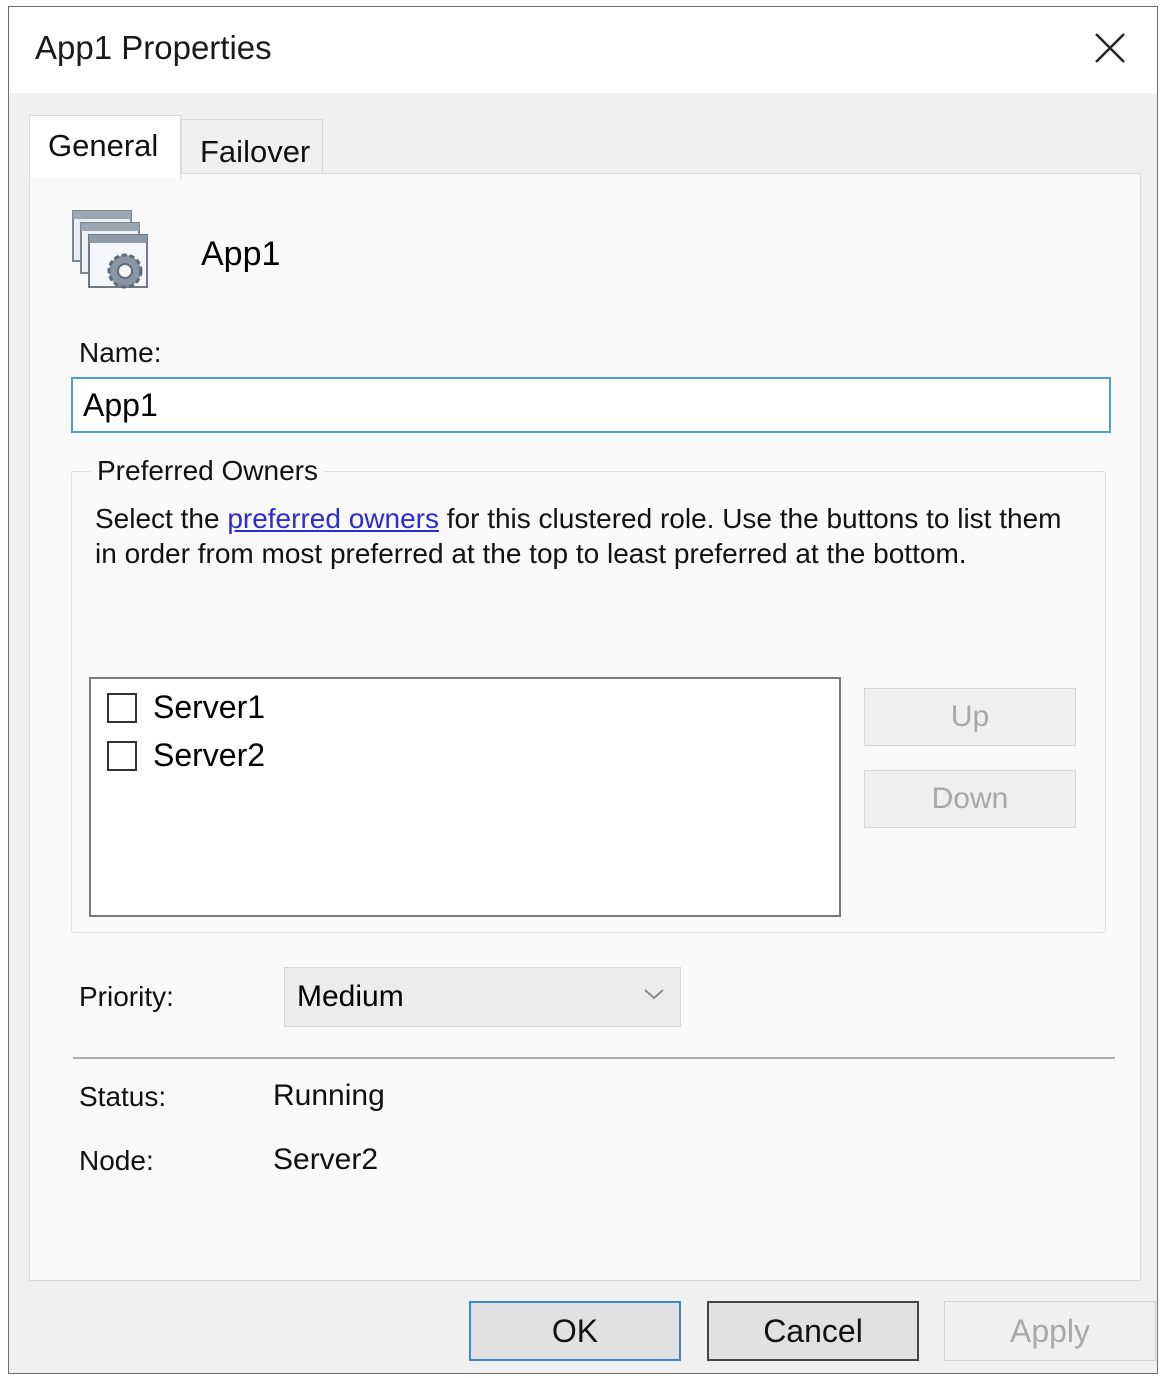 The image size is (1161, 1378). Describe the element at coordinates (110, 249) in the screenshot. I see `application-gear-icon` at that location.